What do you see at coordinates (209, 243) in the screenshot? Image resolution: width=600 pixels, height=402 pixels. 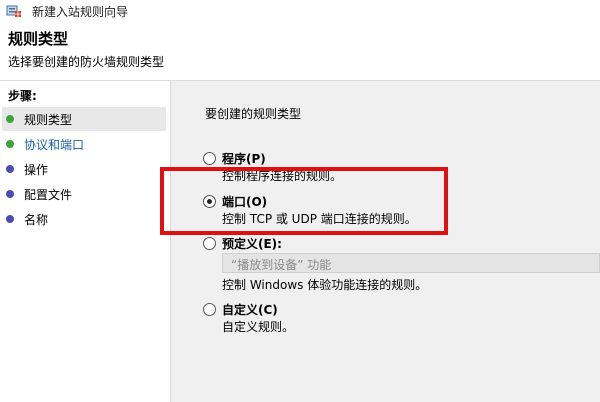 I see `radio-predefined` at bounding box center [209, 243].